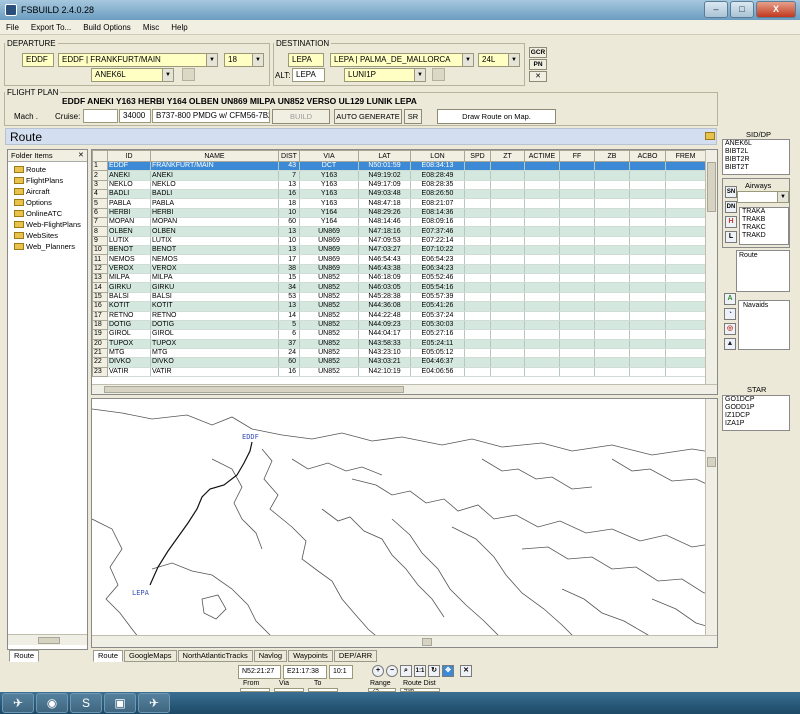 Image resolution: width=800 pixels, height=714 pixels. I want to click on airways-list: TRAKA TRAKB TRAKC TRAKD, so click(764, 226).